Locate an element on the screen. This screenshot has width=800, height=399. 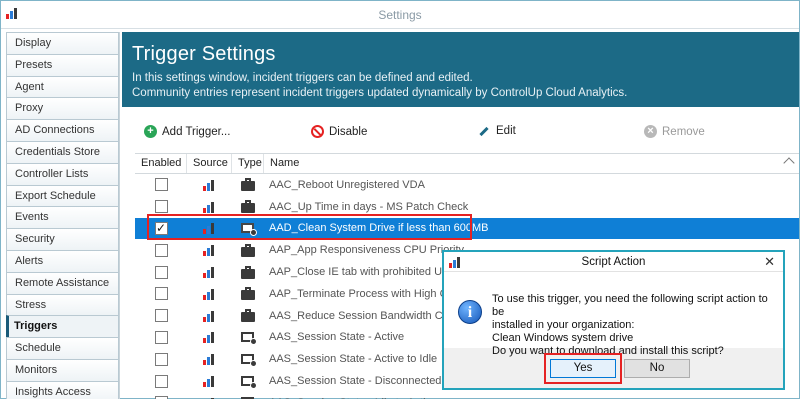
sidebar-item-alerts: Alerts is located at coordinates (62, 260).